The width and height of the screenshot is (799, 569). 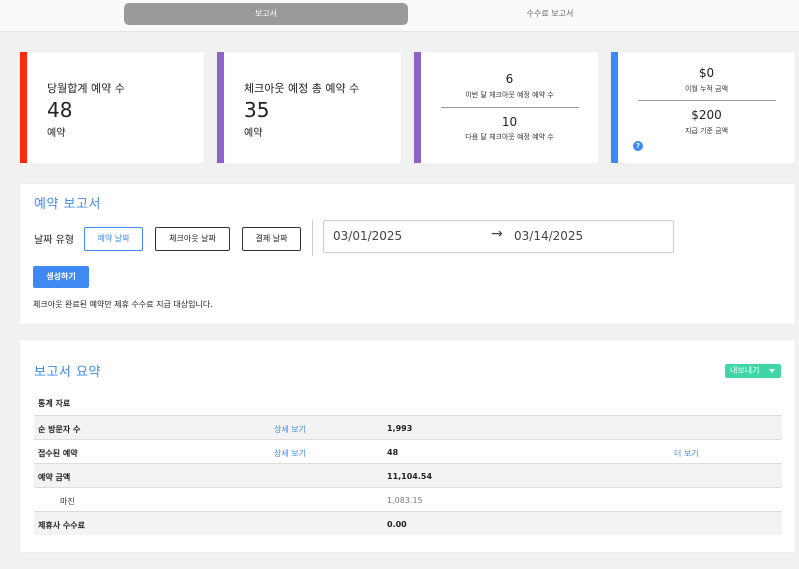 I want to click on row-value: 0.00, so click(x=397, y=524).